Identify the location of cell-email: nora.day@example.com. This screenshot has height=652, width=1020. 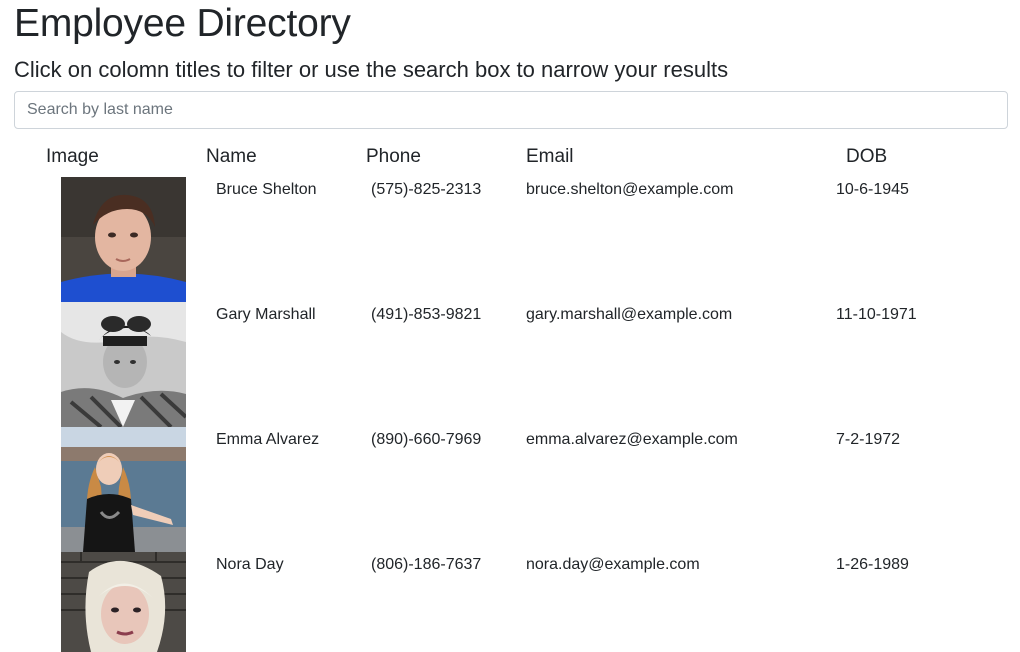
(613, 564).